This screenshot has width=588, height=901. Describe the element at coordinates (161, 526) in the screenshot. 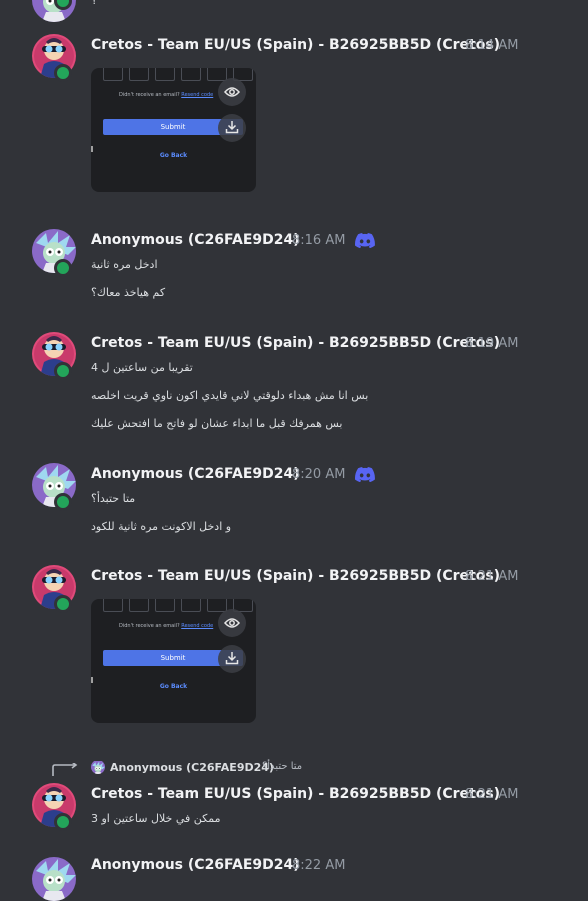

I see `message-text: و ادخل الاكونت مره ثانية للكود` at that location.